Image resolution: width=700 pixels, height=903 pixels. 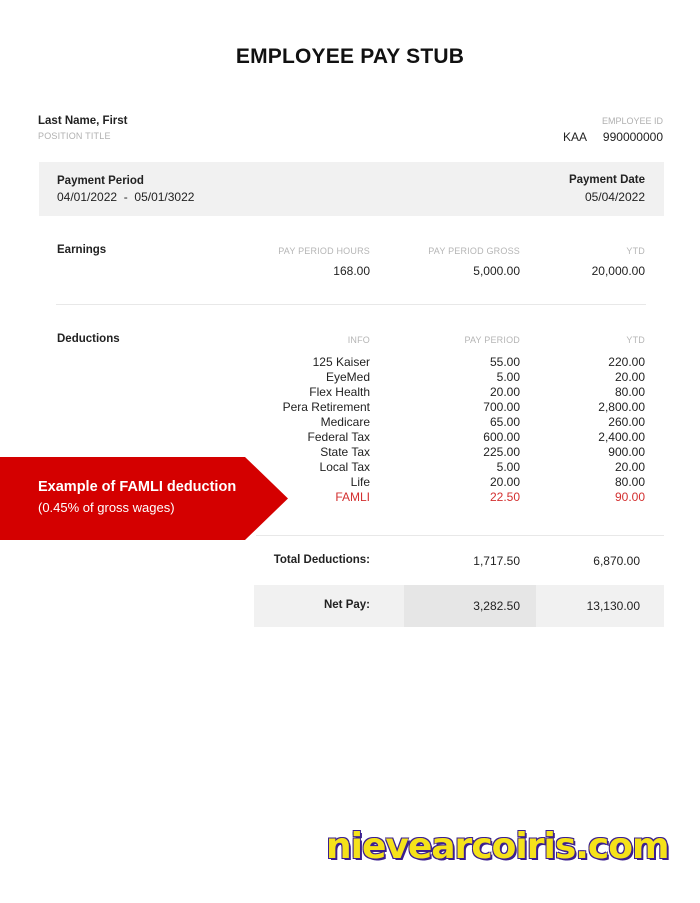 What do you see at coordinates (88, 339) in the screenshot?
I see `deductions-label: Deductions` at bounding box center [88, 339].